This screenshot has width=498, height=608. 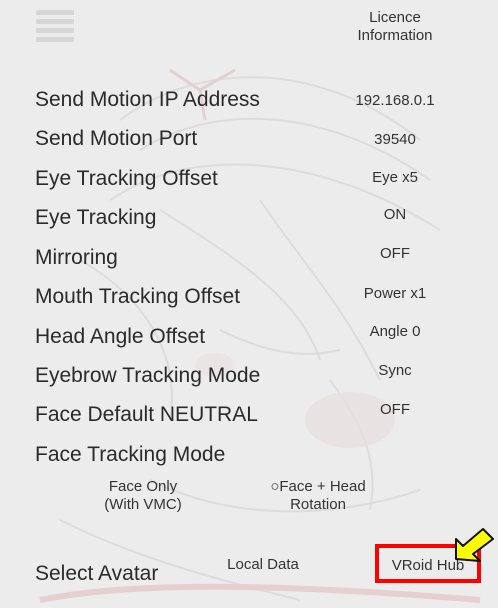 What do you see at coordinates (395, 409) in the screenshot?
I see `setting-value-face-default: OFF` at bounding box center [395, 409].